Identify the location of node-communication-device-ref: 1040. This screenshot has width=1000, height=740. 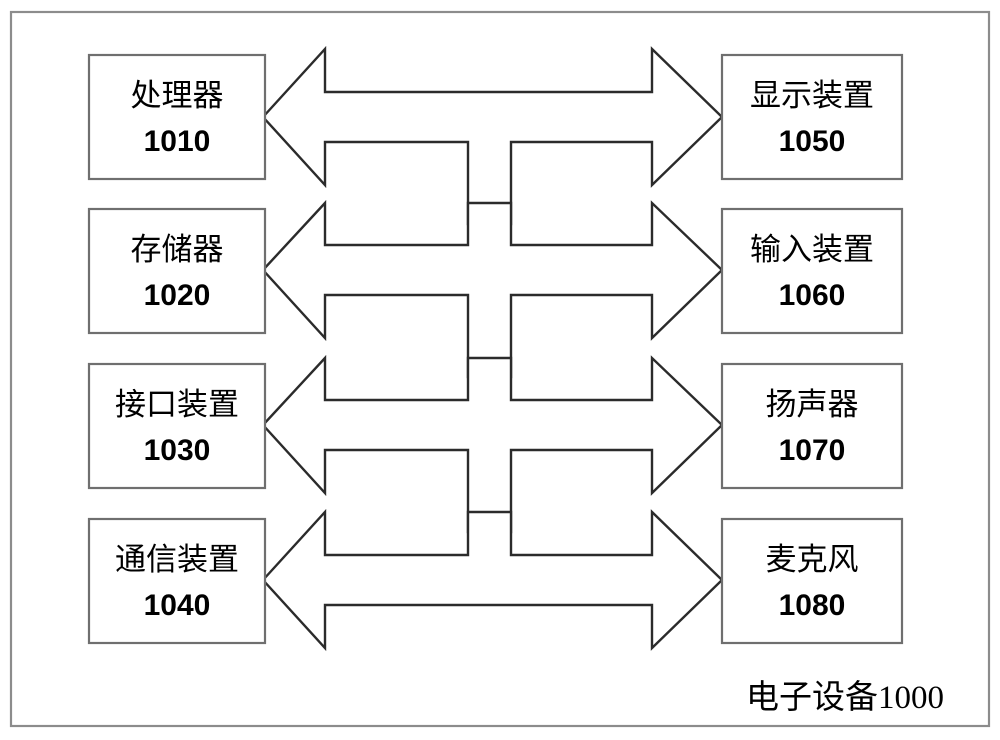
(177, 605).